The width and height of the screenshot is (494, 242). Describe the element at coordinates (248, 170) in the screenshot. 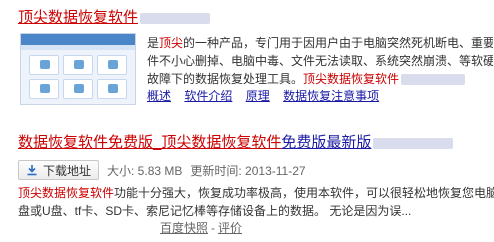

I see `update-time: 更新时间: 2013-11-27` at that location.